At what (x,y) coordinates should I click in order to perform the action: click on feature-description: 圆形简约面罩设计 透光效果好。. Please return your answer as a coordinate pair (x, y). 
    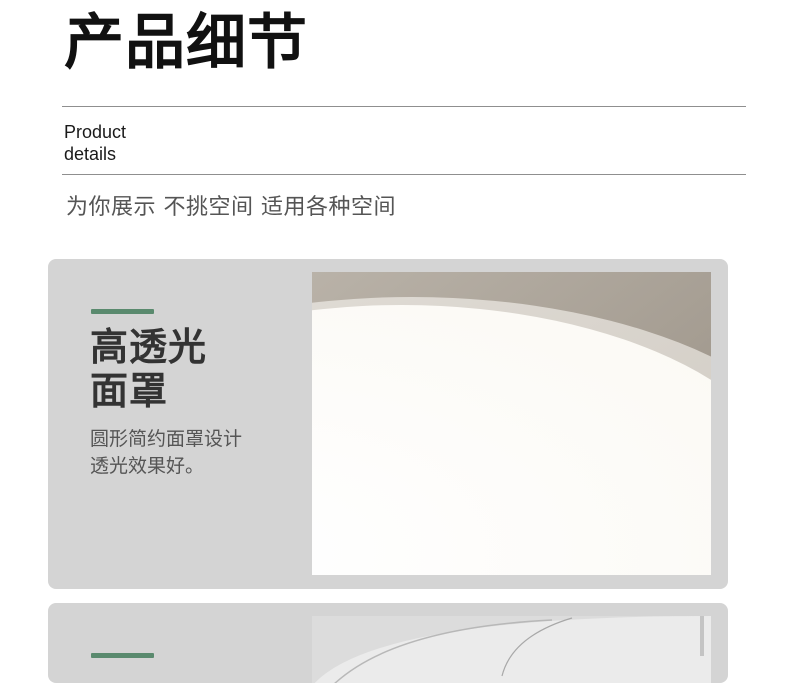
    Looking at the image, I should click on (166, 453).